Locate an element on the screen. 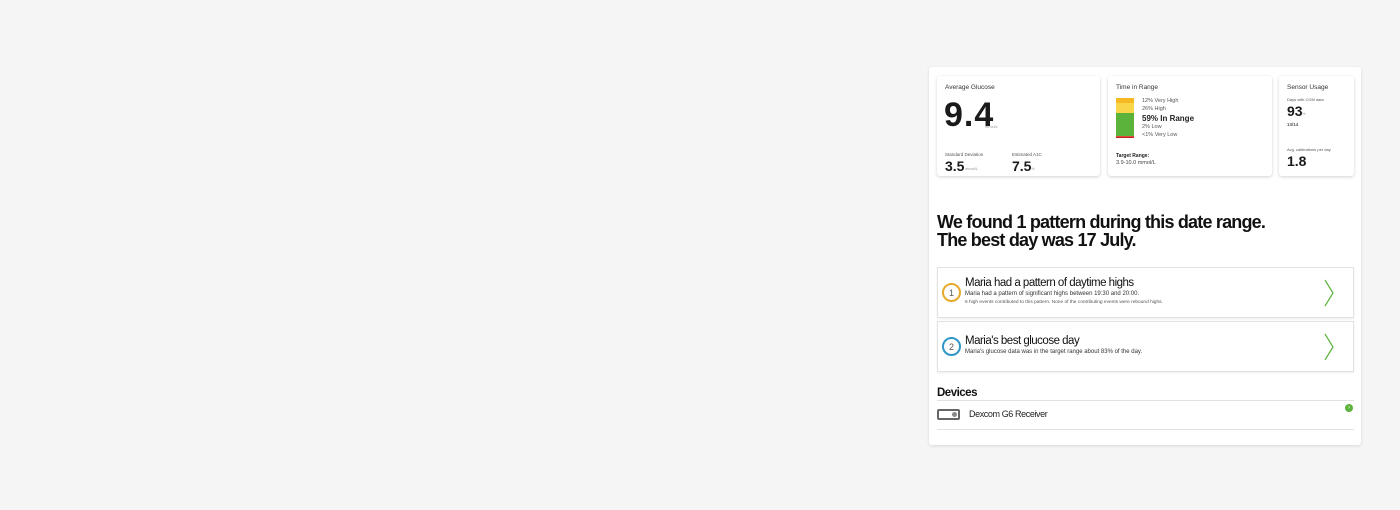 This screenshot has height=510, width=1400. days-cgm-ratio: 13/14 is located at coordinates (1293, 124).